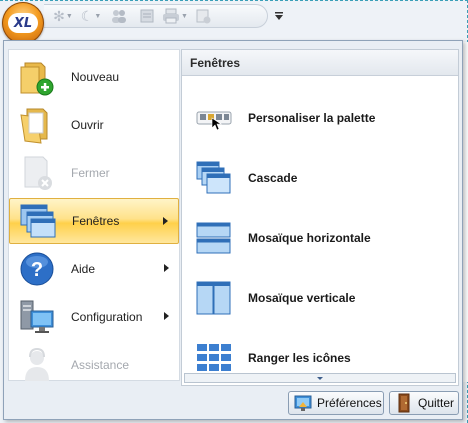  Describe the element at coordinates (63, 16) in the screenshot. I see `sun-icon: ✻ ▼` at that location.